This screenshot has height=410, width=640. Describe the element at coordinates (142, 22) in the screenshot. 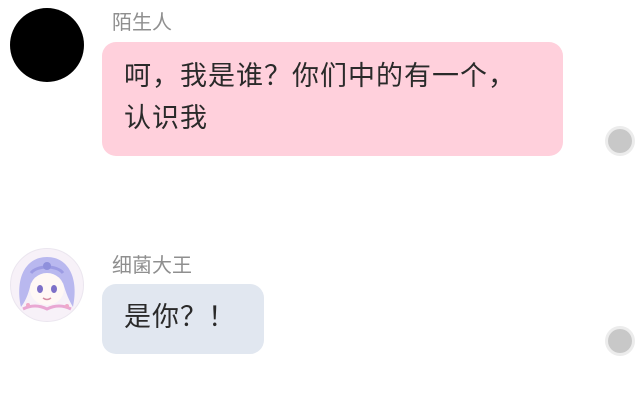

I see `sender-name-stranger: 陌生人` at that location.